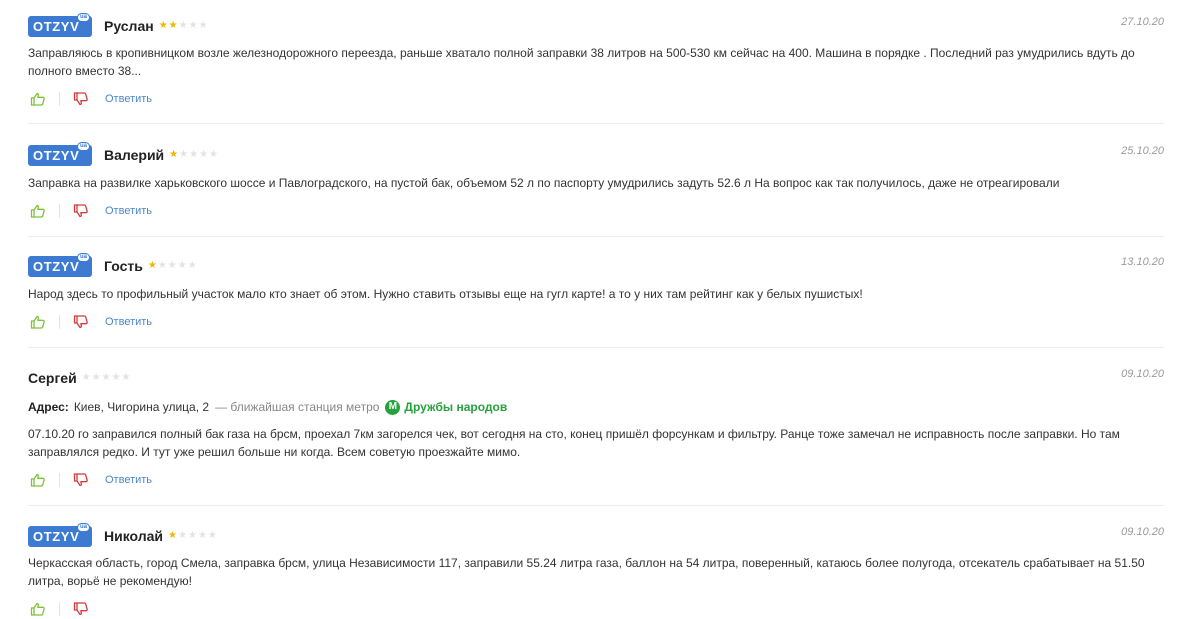 Image resolution: width=1195 pixels, height=619 pixels. What do you see at coordinates (297, 407) in the screenshot?
I see `metro-note: — ближайшая станция метро` at bounding box center [297, 407].